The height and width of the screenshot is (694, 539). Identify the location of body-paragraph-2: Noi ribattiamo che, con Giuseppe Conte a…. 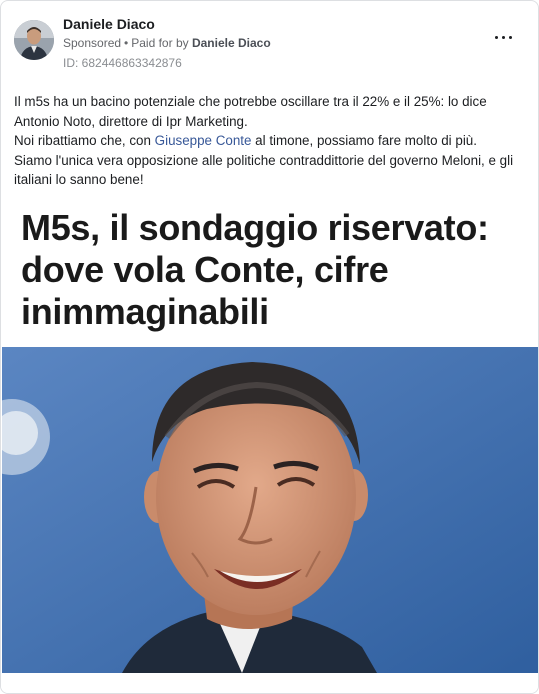
(269, 141).